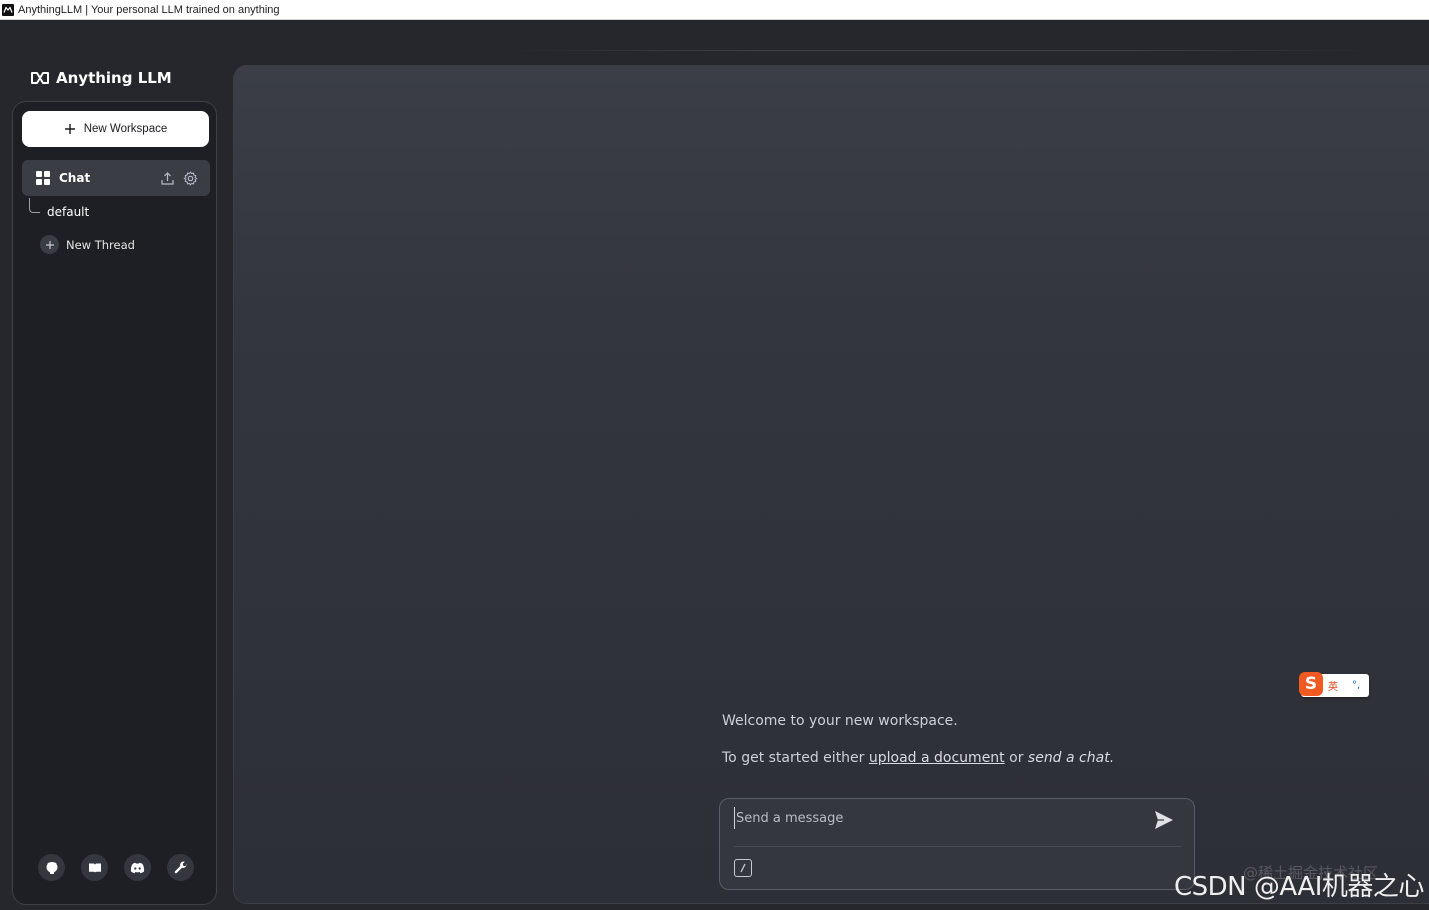  I want to click on new-workspace-button: New Workspace, so click(115, 129).